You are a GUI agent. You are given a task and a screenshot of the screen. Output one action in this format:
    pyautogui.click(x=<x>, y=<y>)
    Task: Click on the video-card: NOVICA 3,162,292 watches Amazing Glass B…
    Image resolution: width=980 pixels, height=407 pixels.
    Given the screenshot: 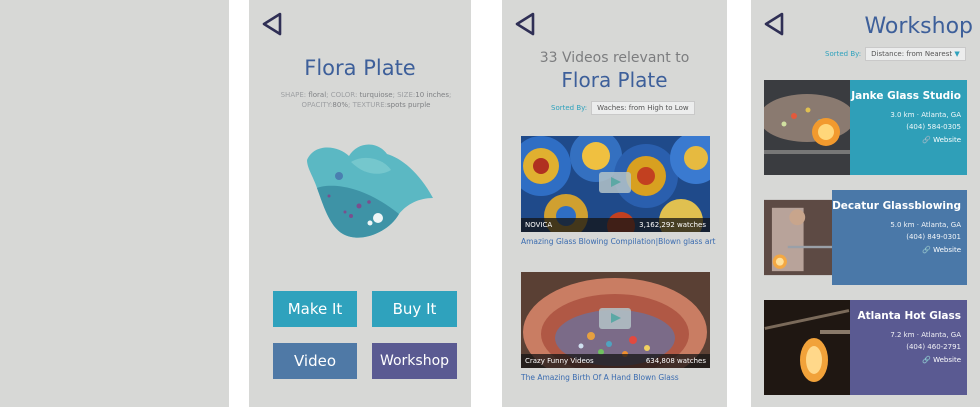 What is the action you would take?
    pyautogui.click(x=618, y=191)
    